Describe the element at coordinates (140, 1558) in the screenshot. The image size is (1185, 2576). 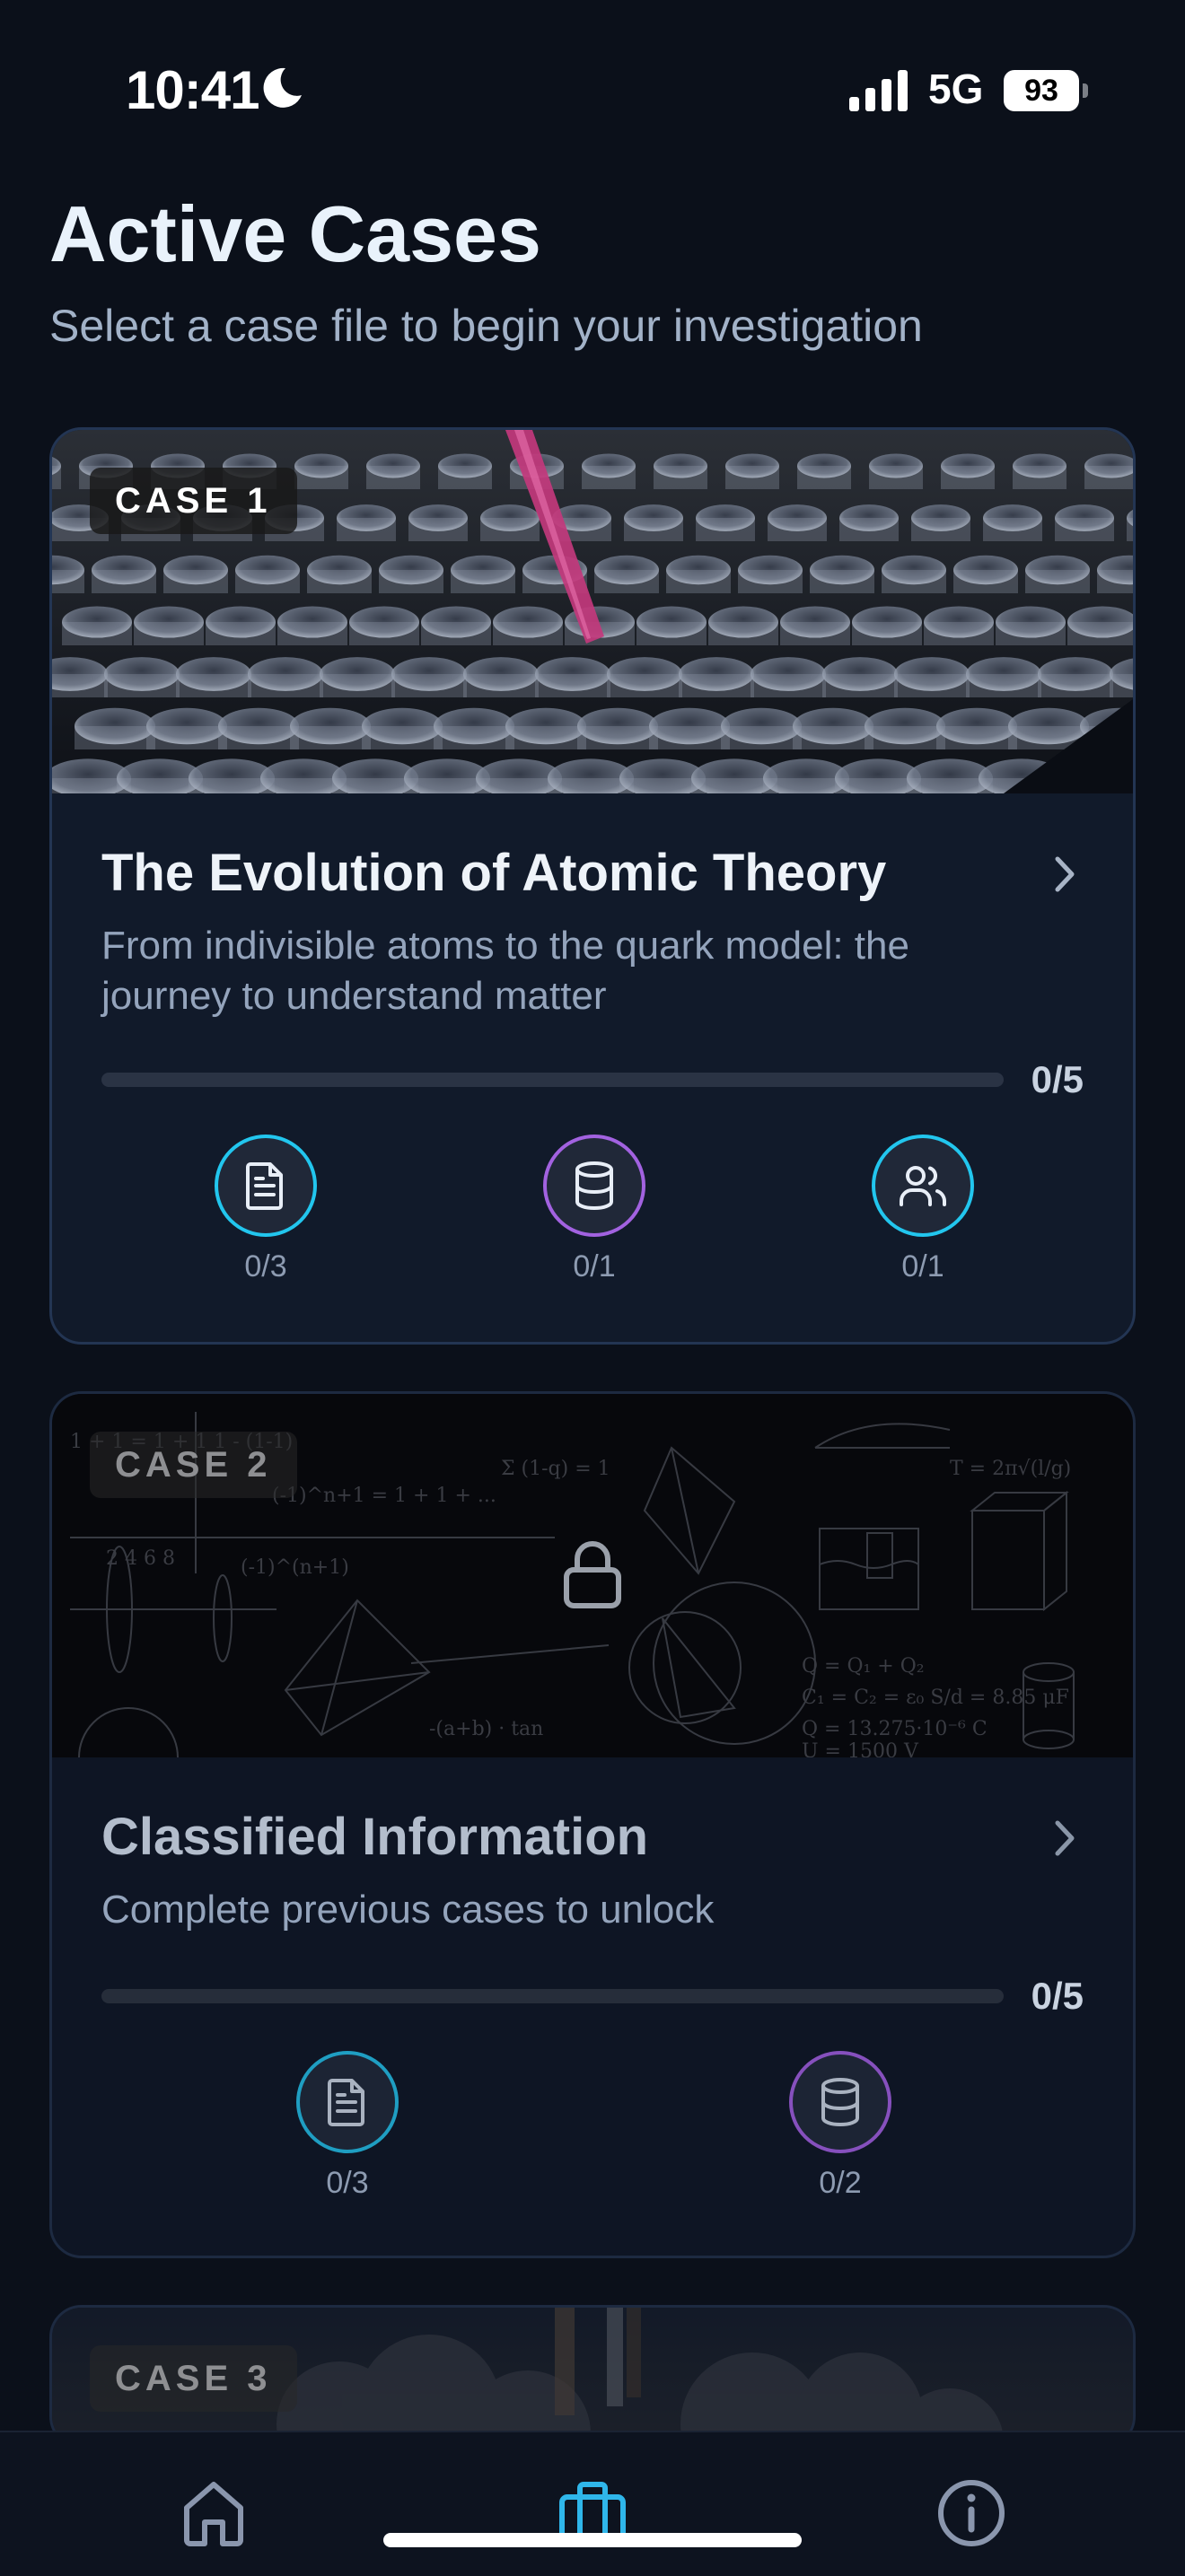
I see `svg-text: 2 4 6 8` at that location.